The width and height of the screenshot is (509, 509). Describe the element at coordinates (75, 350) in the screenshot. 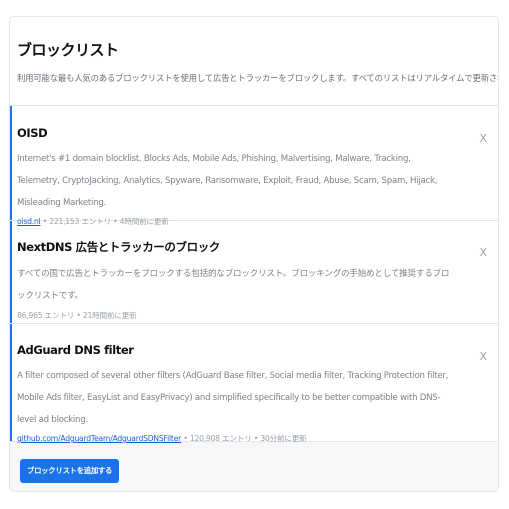

I see `blocklist-name: AdGuard DNS filter` at that location.